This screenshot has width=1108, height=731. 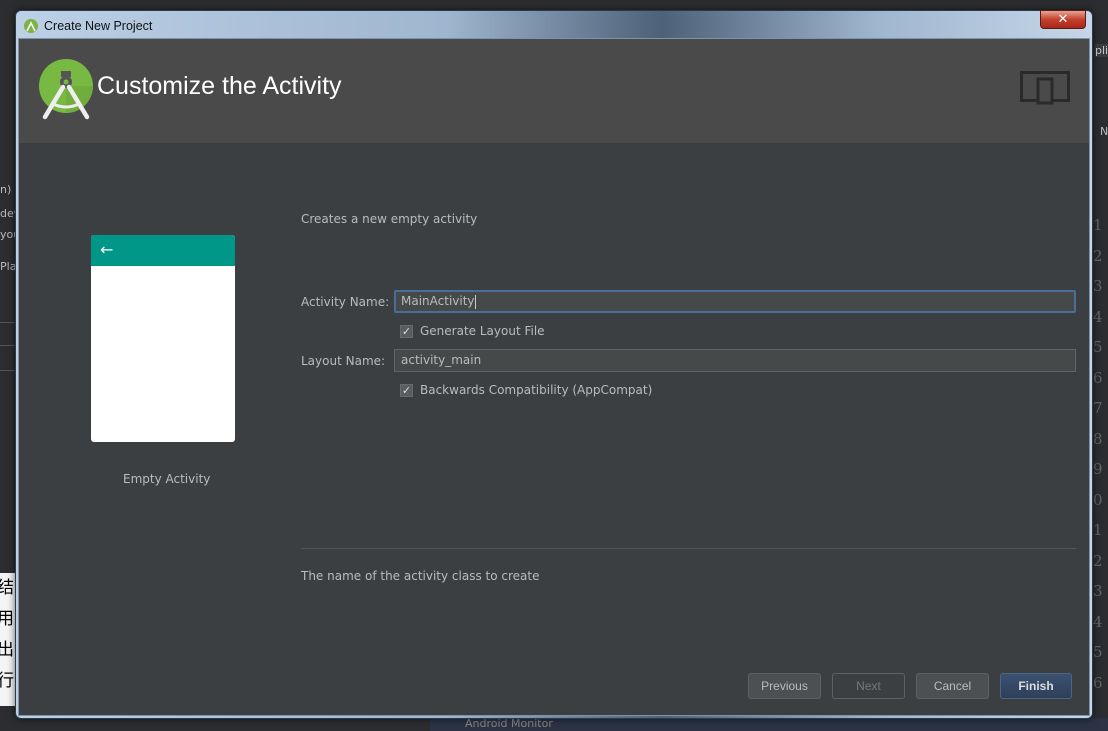 I want to click on bg-text: 结, so click(x=7, y=588).